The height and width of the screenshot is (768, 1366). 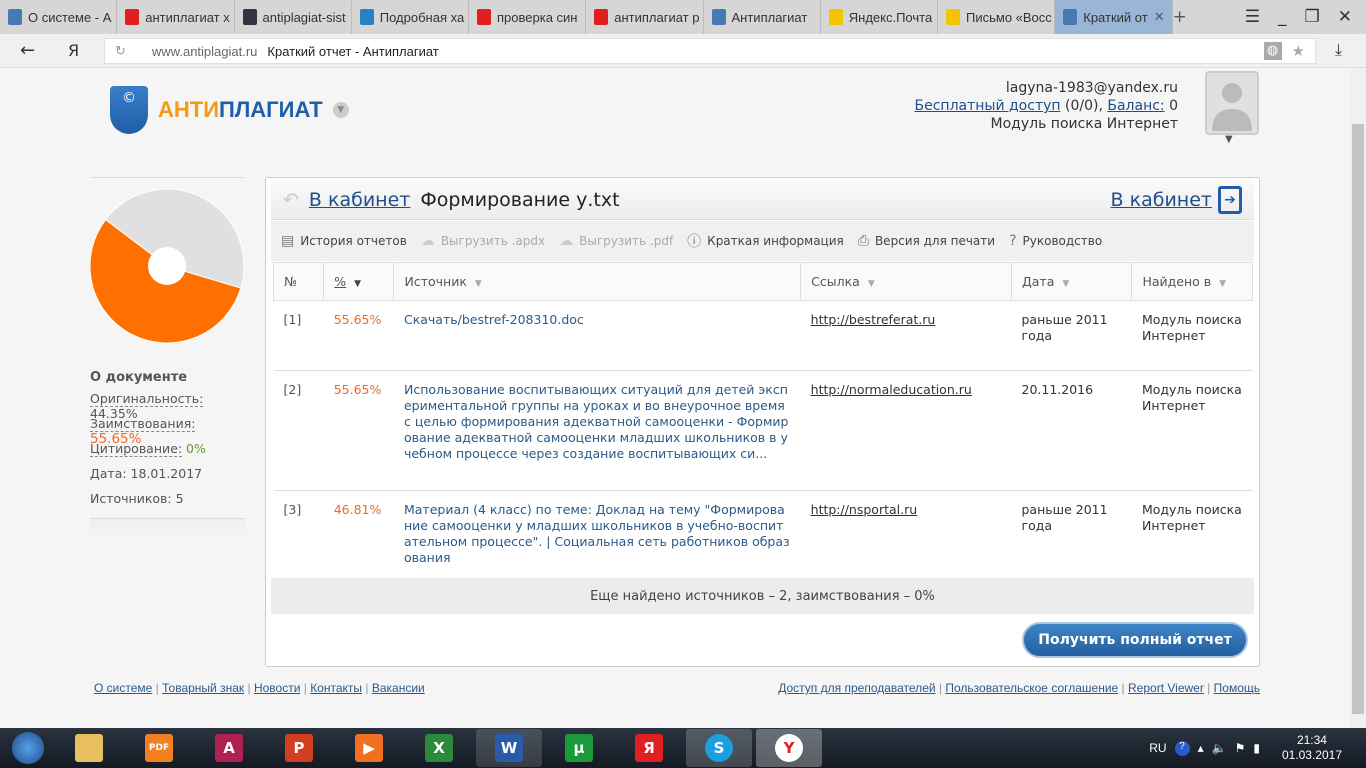 I want to click on avatar-dropdown-icon: ▼, so click(x=1229, y=139).